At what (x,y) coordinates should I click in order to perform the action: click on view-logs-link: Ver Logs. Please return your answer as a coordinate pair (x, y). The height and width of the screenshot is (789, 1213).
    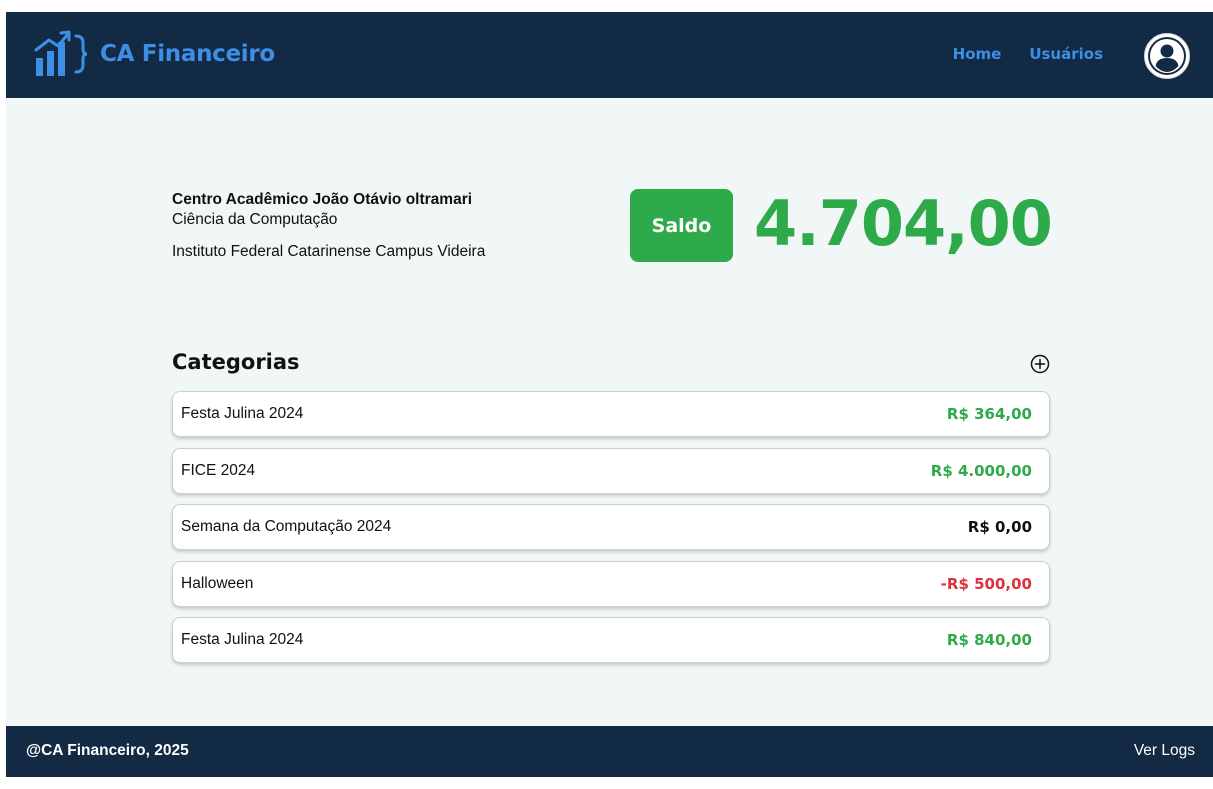
    Looking at the image, I should click on (1164, 751).